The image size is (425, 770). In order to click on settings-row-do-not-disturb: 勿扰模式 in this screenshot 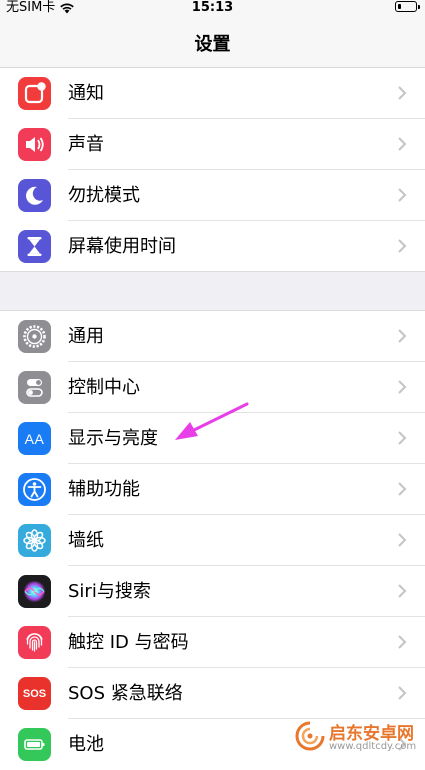, I will do `click(212, 195)`.